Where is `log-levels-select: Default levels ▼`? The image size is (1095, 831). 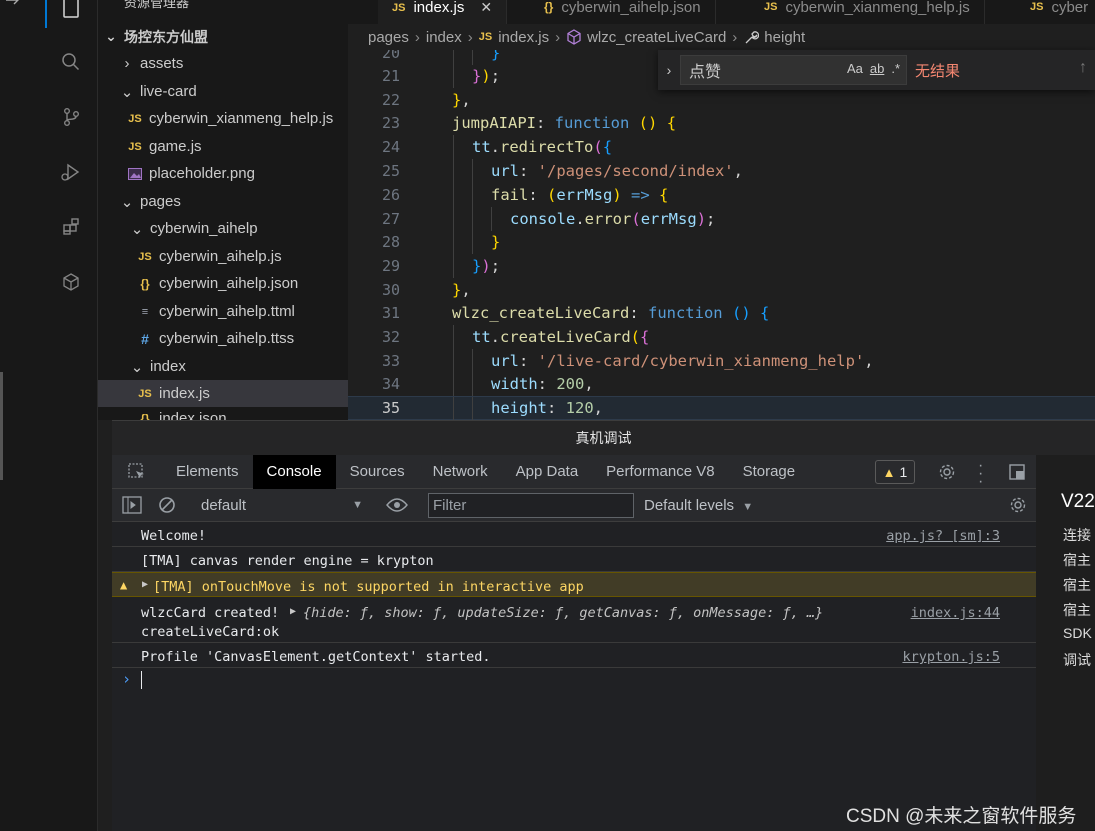 log-levels-select: Default levels ▼ is located at coordinates (698, 505).